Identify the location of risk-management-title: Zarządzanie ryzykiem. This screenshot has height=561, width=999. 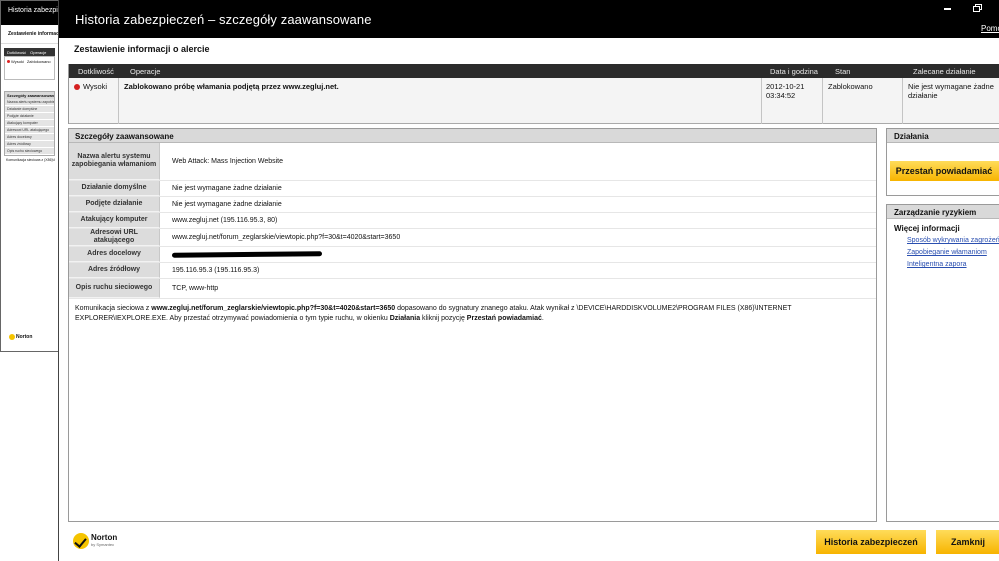
(943, 212).